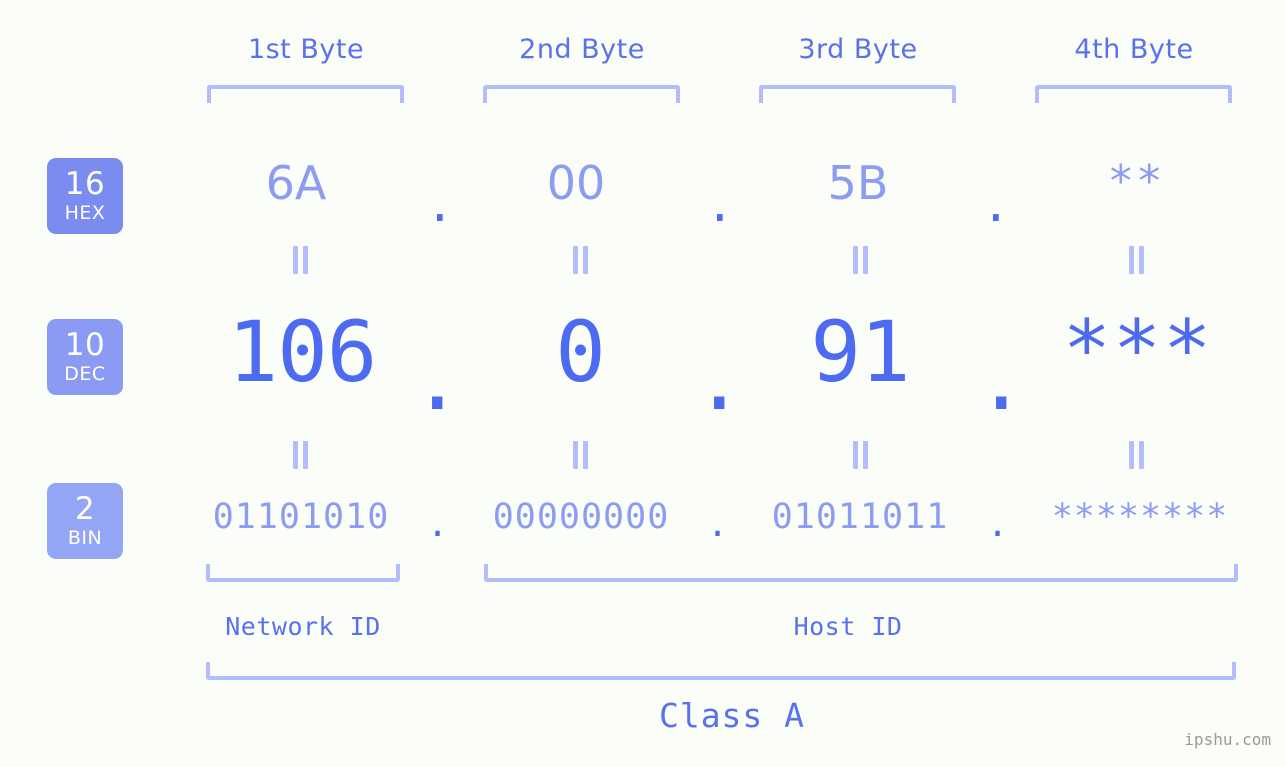 Image resolution: width=1285 pixels, height=767 pixels. I want to click on base-badge-hex-number: 16, so click(85, 184).